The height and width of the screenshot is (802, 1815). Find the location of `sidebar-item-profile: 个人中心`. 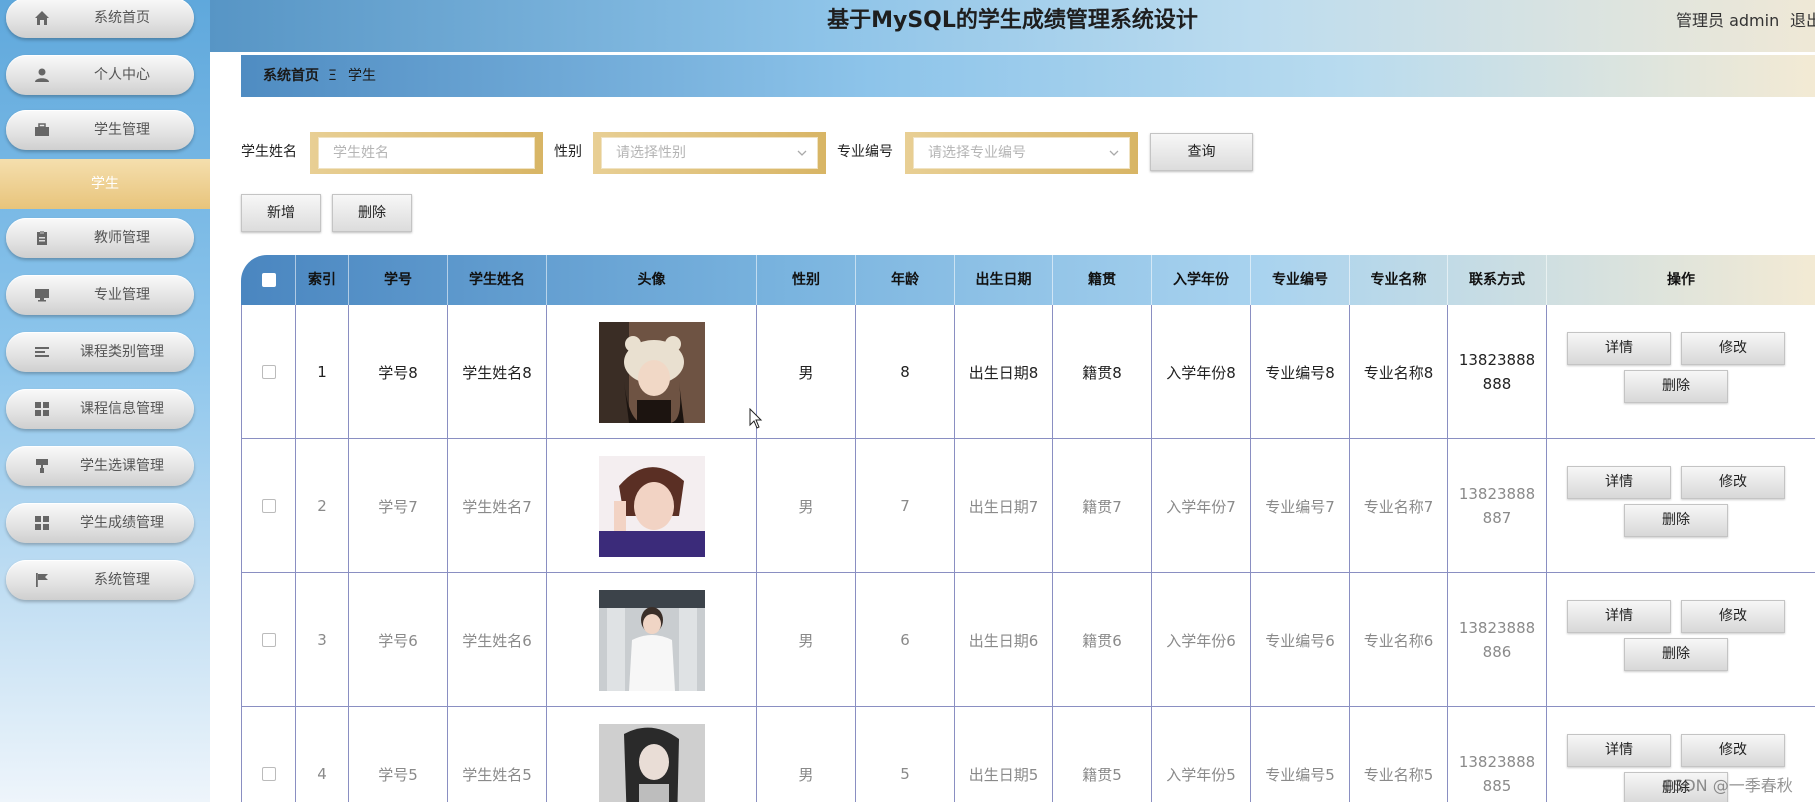

sidebar-item-profile: 个人中心 is located at coordinates (100, 75).